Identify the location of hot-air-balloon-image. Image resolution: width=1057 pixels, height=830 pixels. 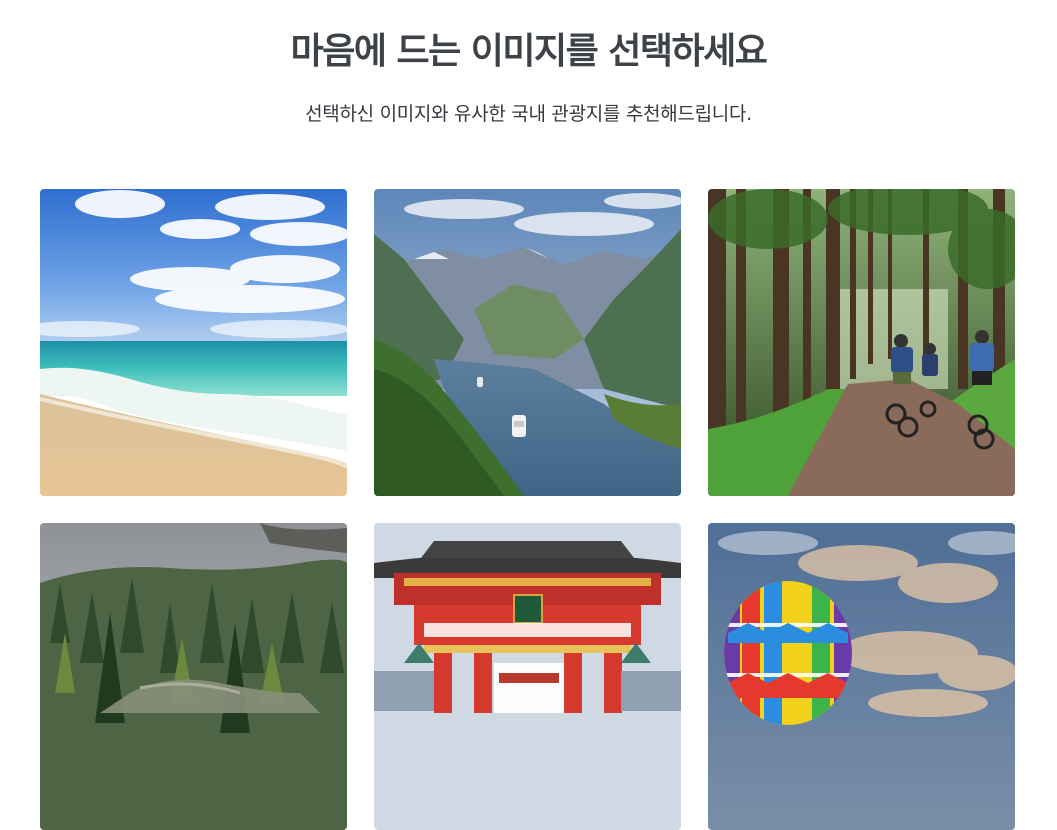
(861, 676).